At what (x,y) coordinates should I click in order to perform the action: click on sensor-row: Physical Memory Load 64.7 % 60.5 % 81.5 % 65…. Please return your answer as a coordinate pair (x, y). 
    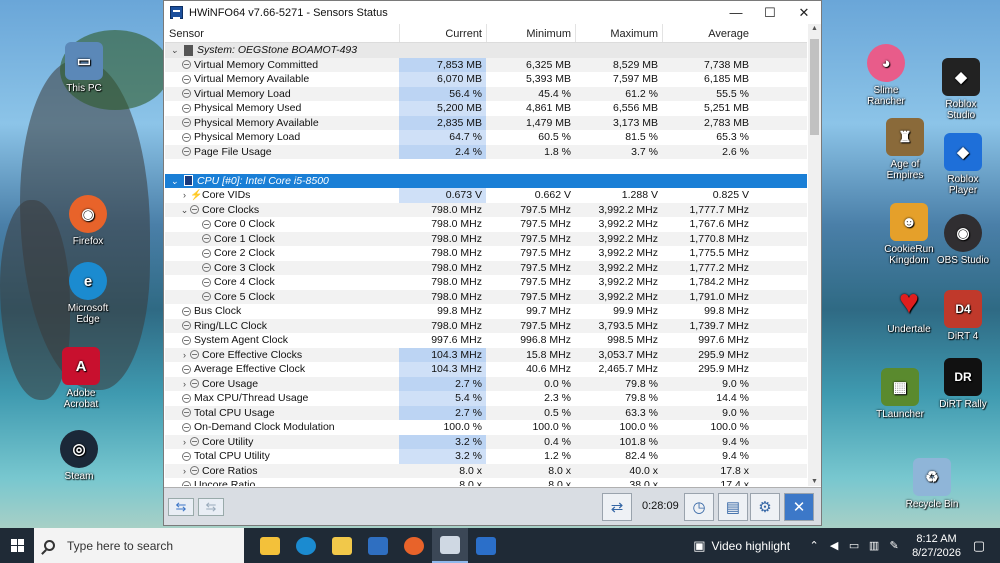
    Looking at the image, I should click on (486, 137).